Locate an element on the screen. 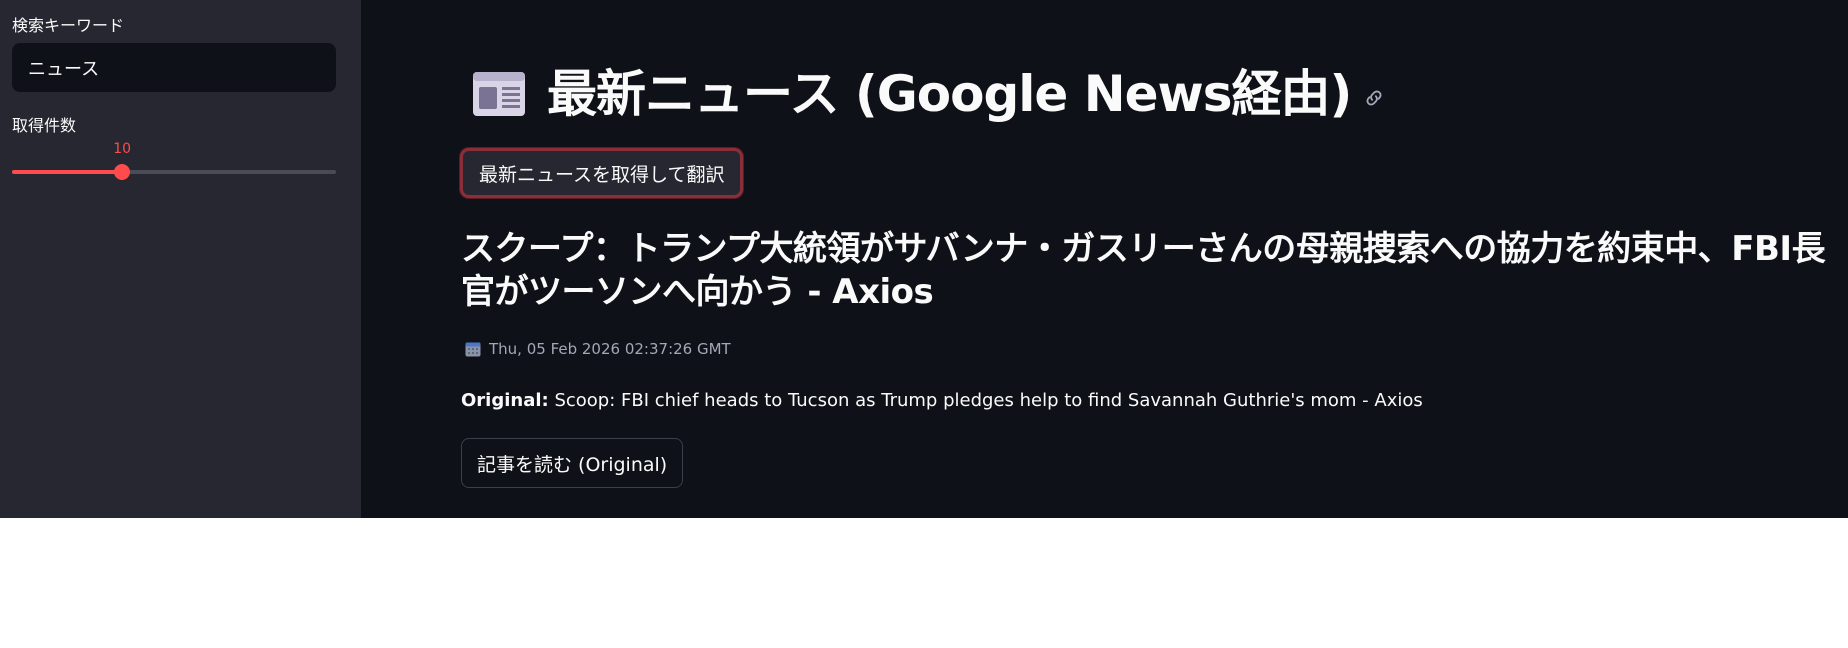 The image size is (1848, 648). fetch-news-button: 最新ニュースを取得して翻訳 is located at coordinates (602, 173).